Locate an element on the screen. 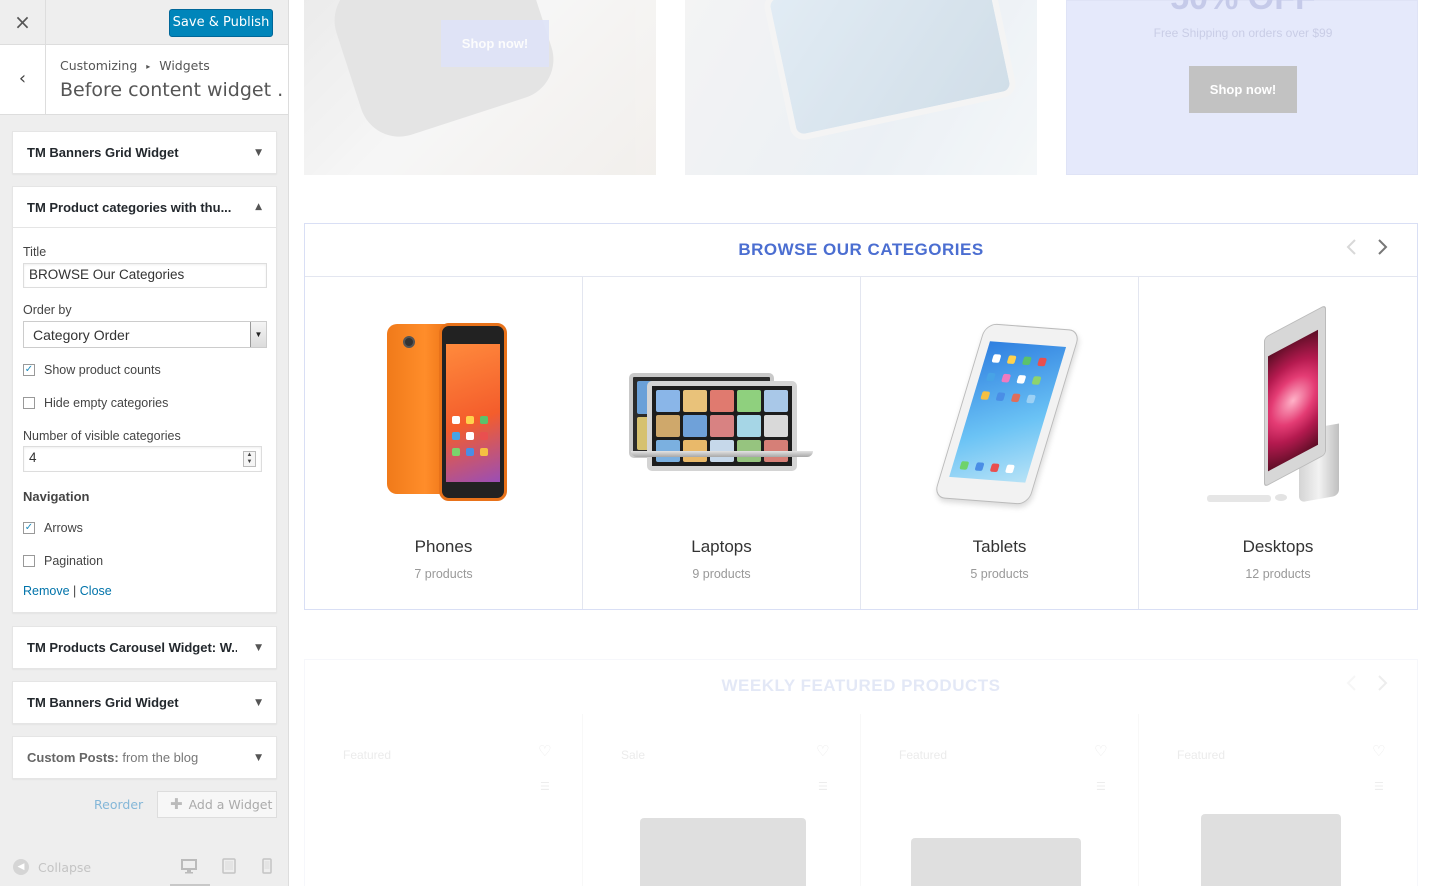  widget-title-subtitle: from the blog is located at coordinates (160, 757).